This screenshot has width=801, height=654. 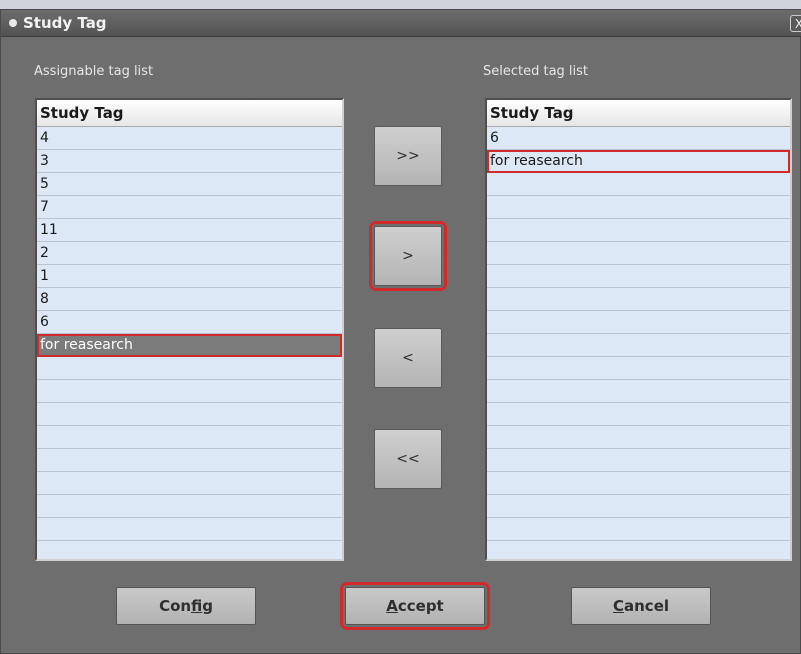 I want to click on assignable-list-item: 1, so click(x=189, y=276).